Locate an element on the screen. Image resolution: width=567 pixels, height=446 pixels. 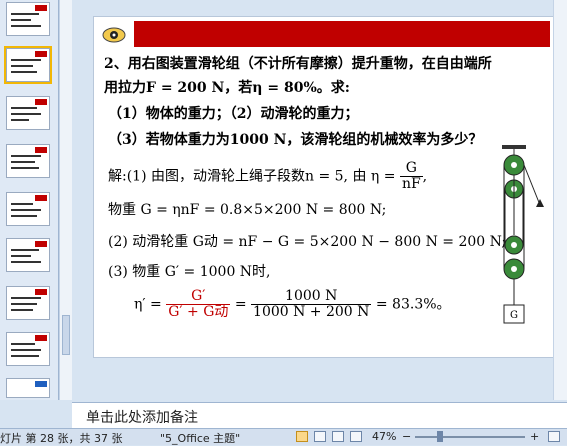
slide-thumbnail-selected is located at coordinates (28, 65).